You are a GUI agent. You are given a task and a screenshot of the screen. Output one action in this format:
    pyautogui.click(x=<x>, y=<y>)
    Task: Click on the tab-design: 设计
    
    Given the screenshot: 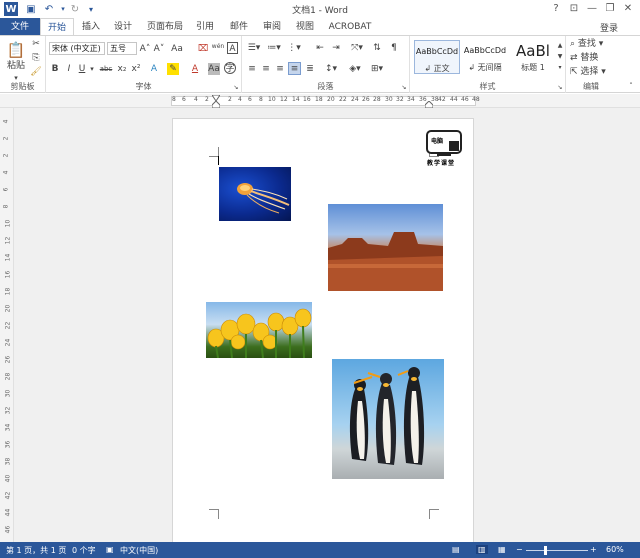 What is the action you would take?
    pyautogui.click(x=123, y=27)
    